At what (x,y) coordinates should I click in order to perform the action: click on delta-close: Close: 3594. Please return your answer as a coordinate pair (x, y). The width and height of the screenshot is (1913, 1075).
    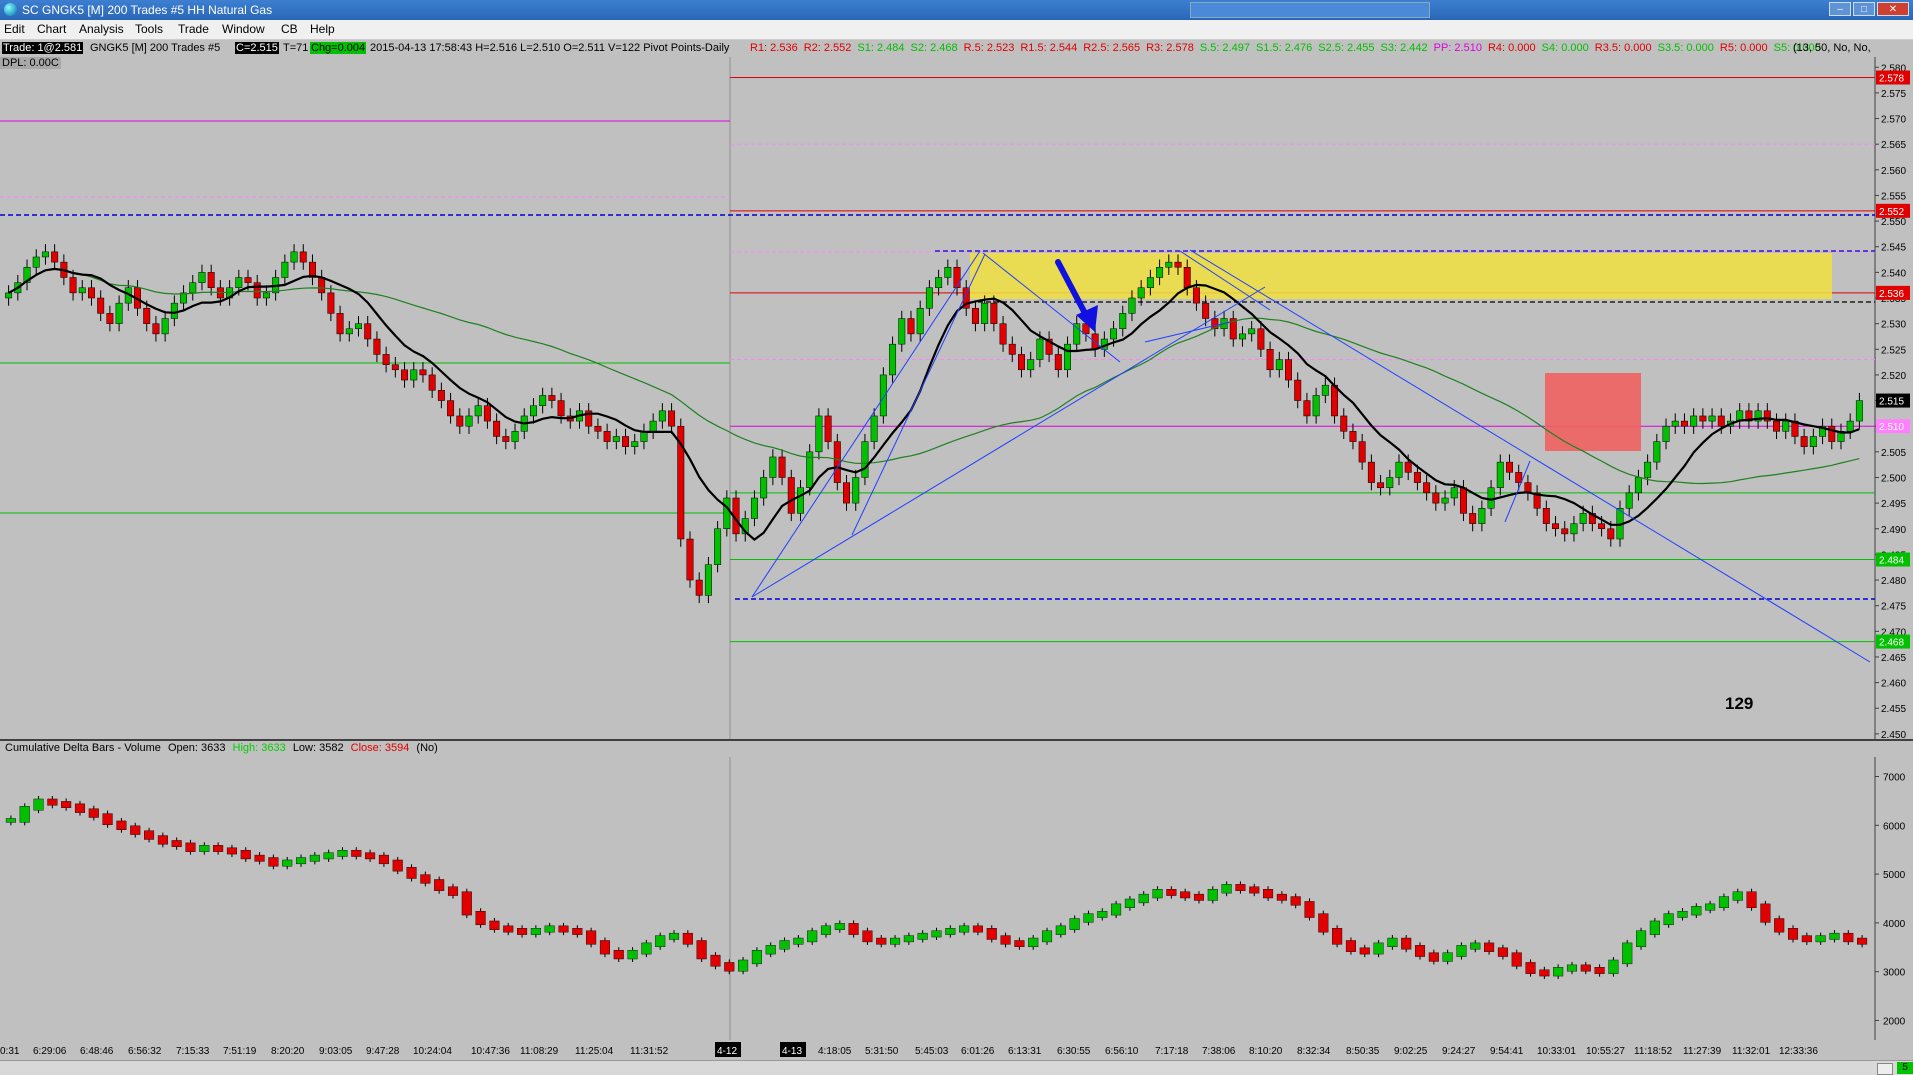
    Looking at the image, I should click on (380, 748).